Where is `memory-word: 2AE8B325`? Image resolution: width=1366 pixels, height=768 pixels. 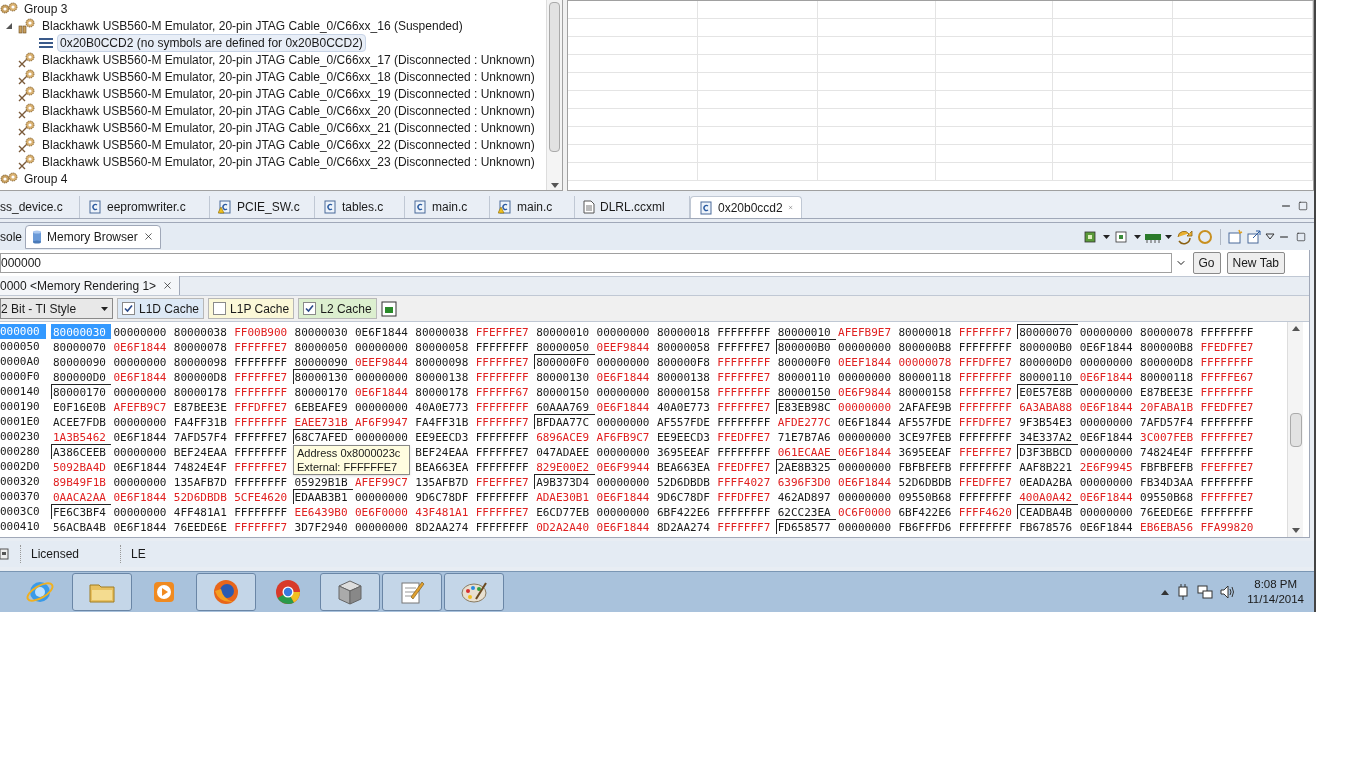 memory-word: 2AE8B325 is located at coordinates (806, 466).